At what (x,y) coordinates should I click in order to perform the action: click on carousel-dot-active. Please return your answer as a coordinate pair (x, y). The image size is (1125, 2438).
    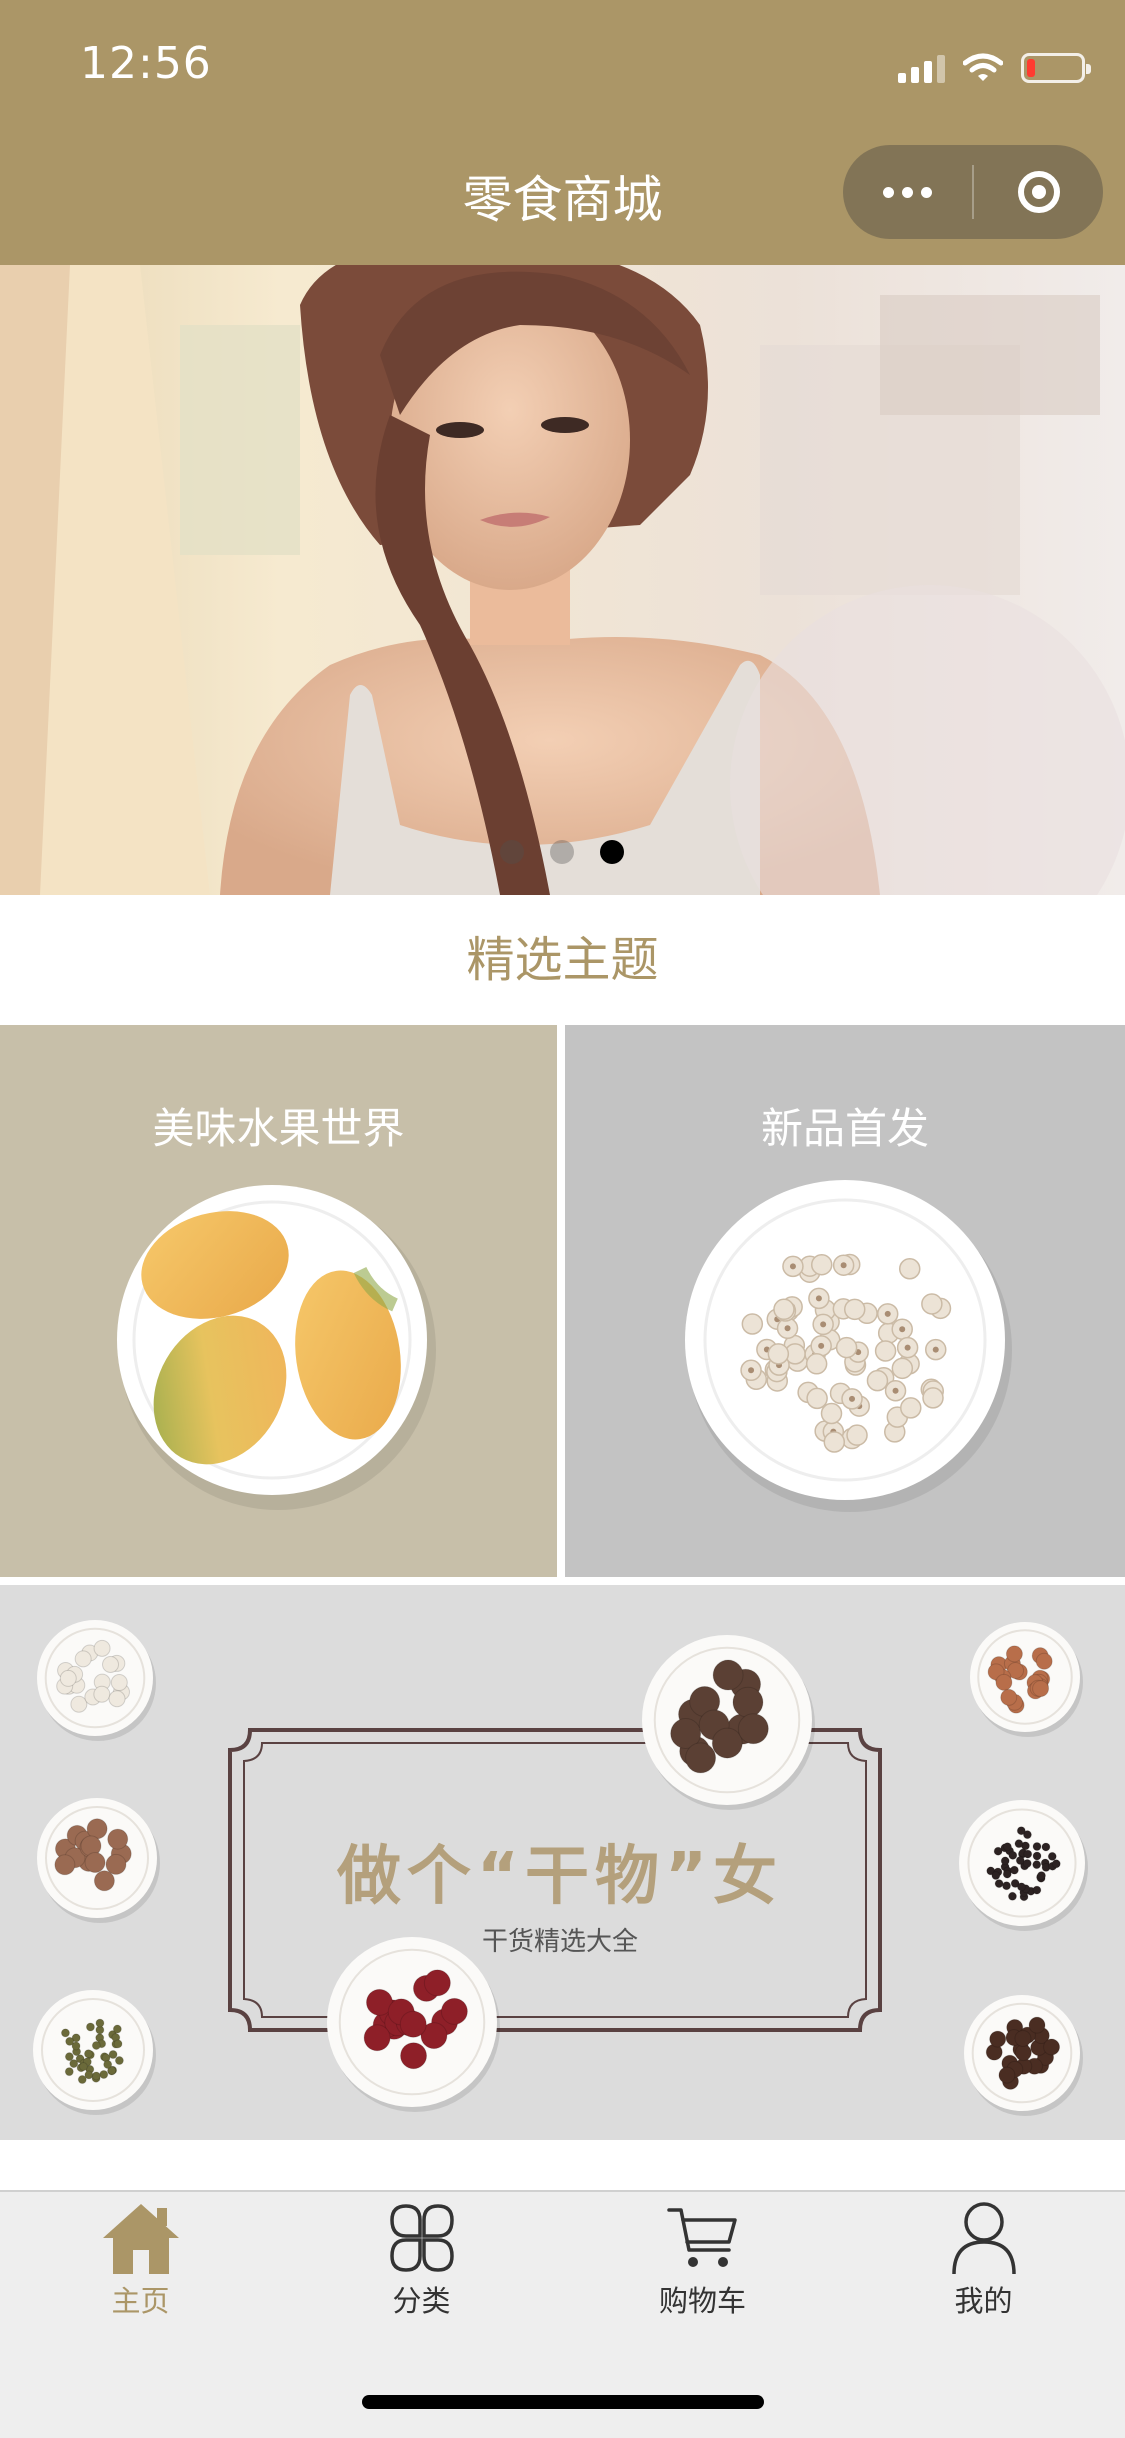
    Looking at the image, I should click on (612, 852).